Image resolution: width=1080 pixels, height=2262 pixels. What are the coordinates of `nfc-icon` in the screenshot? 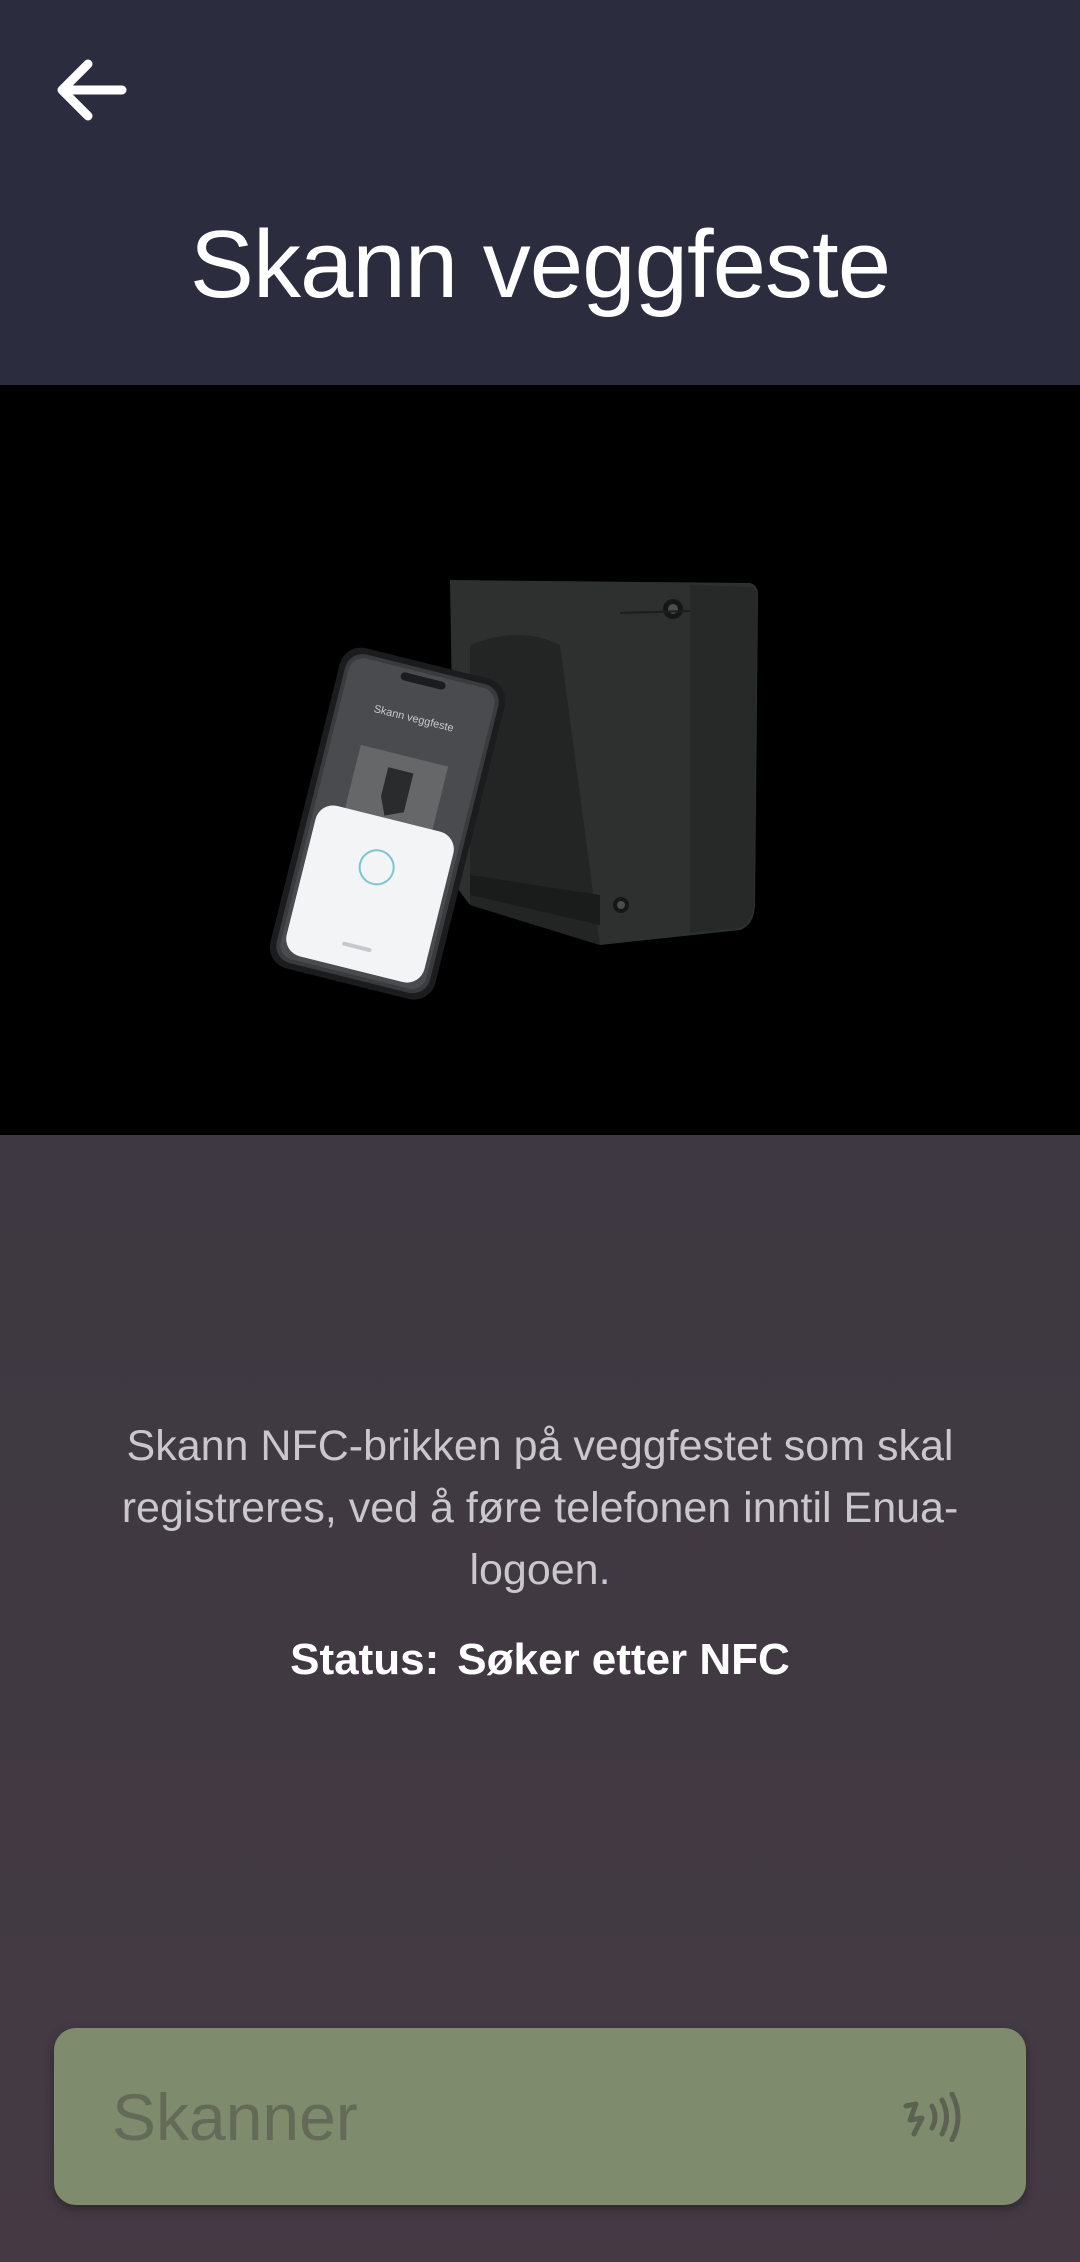 It's located at (932, 2116).